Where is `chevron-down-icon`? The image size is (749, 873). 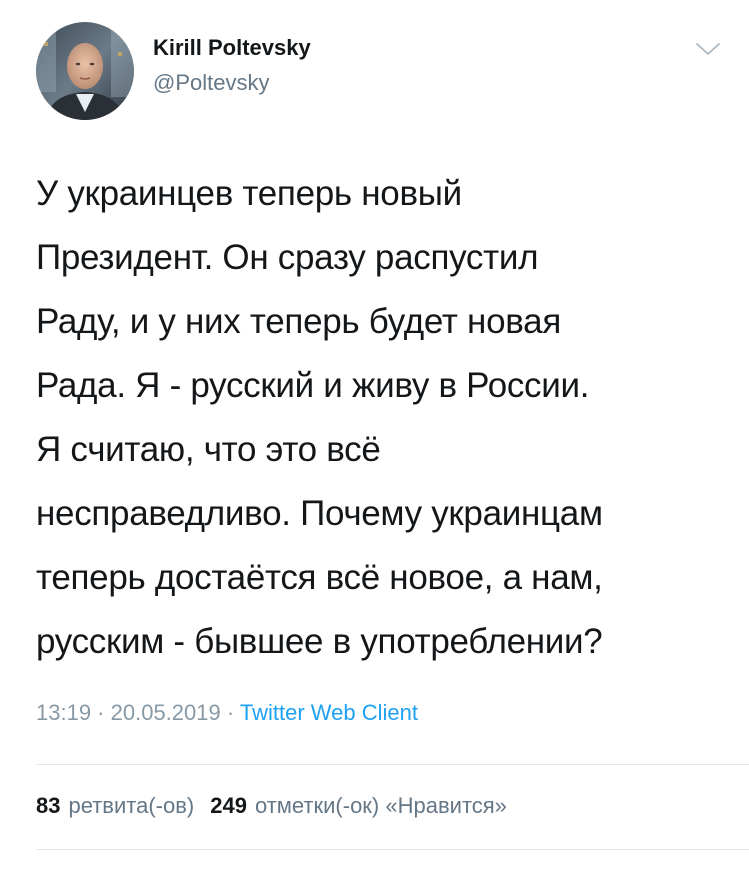 chevron-down-icon is located at coordinates (708, 49).